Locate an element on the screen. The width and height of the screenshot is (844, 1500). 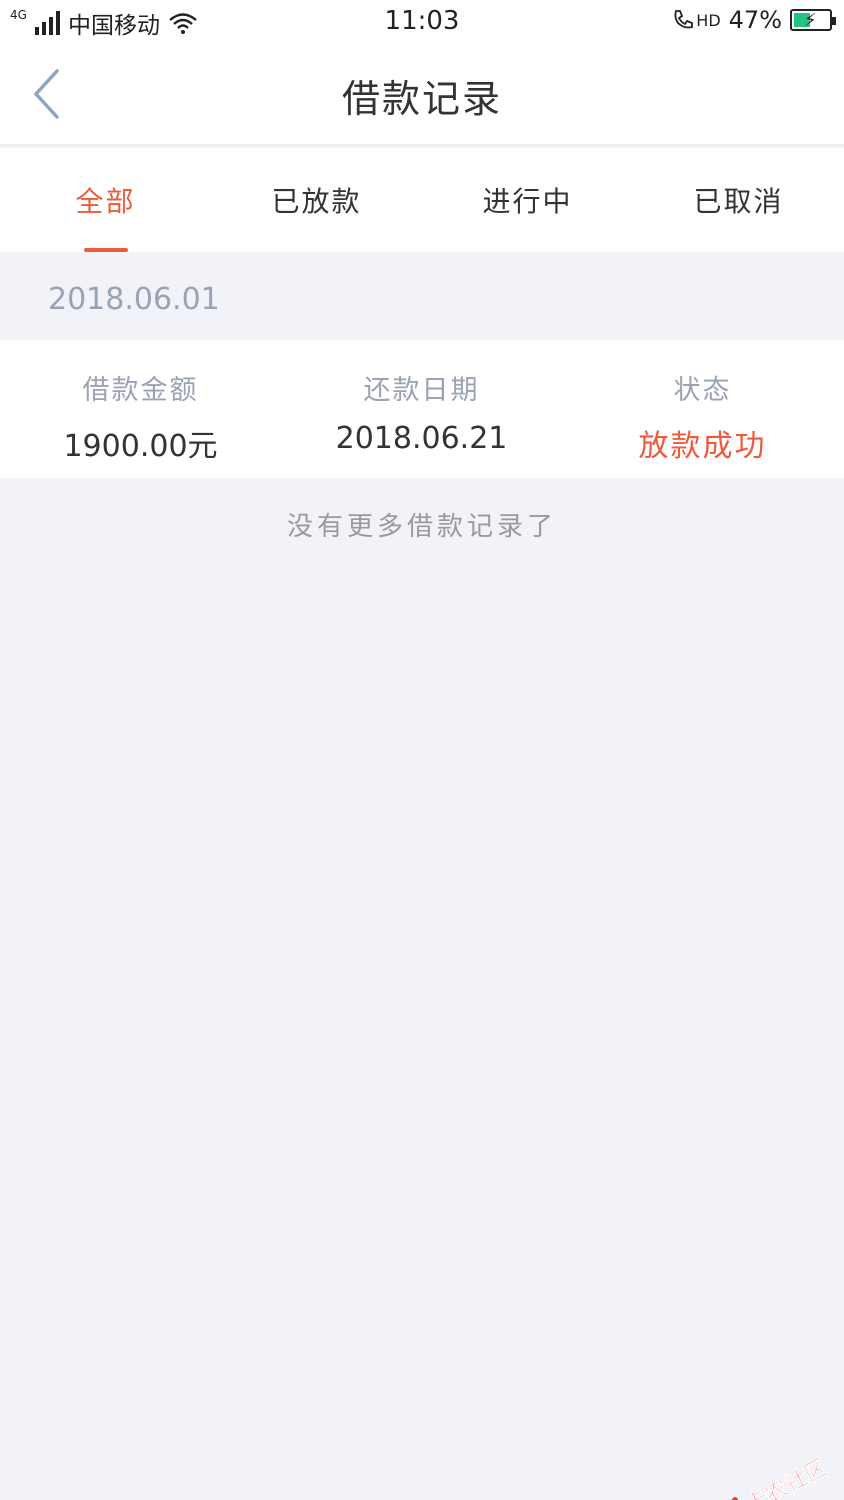
amount-value: 1900.00元 is located at coordinates (140, 446).